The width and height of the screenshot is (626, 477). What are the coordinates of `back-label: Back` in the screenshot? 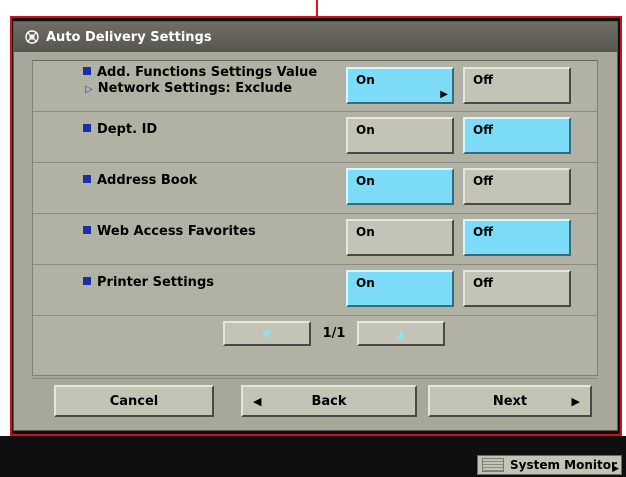 It's located at (329, 401).